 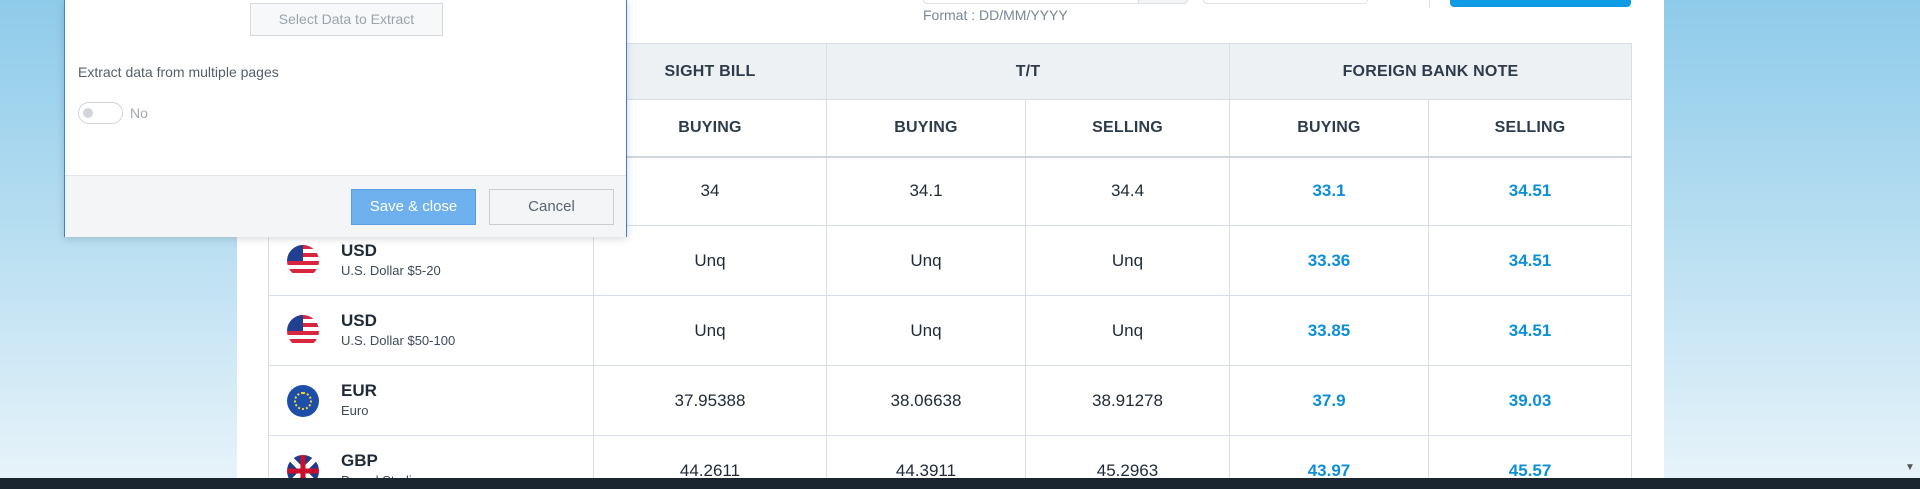 I want to click on tt-selling-cell: 34.4, so click(x=1127, y=191).